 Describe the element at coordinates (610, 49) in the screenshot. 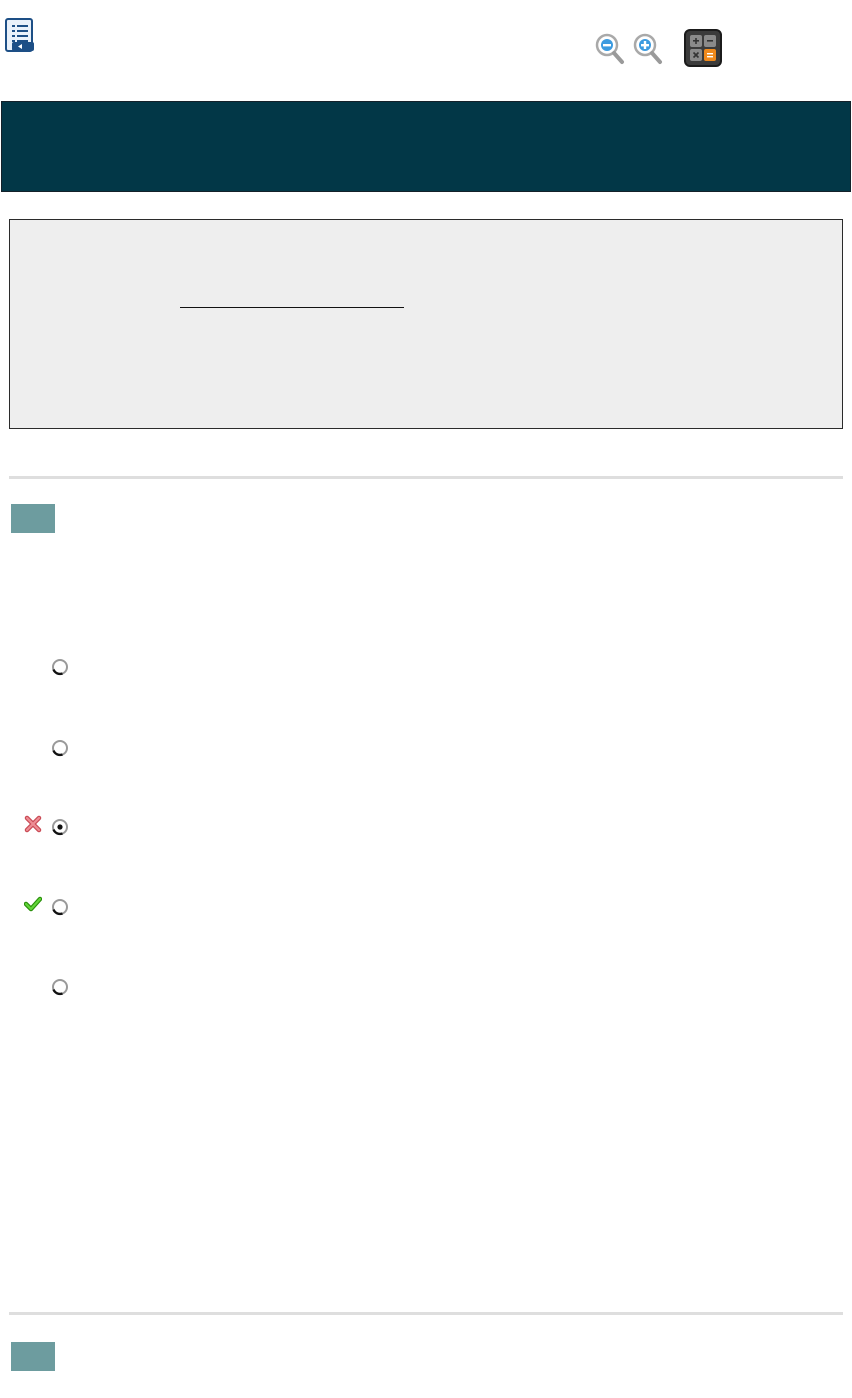

I see `zoom-out-icon` at that location.